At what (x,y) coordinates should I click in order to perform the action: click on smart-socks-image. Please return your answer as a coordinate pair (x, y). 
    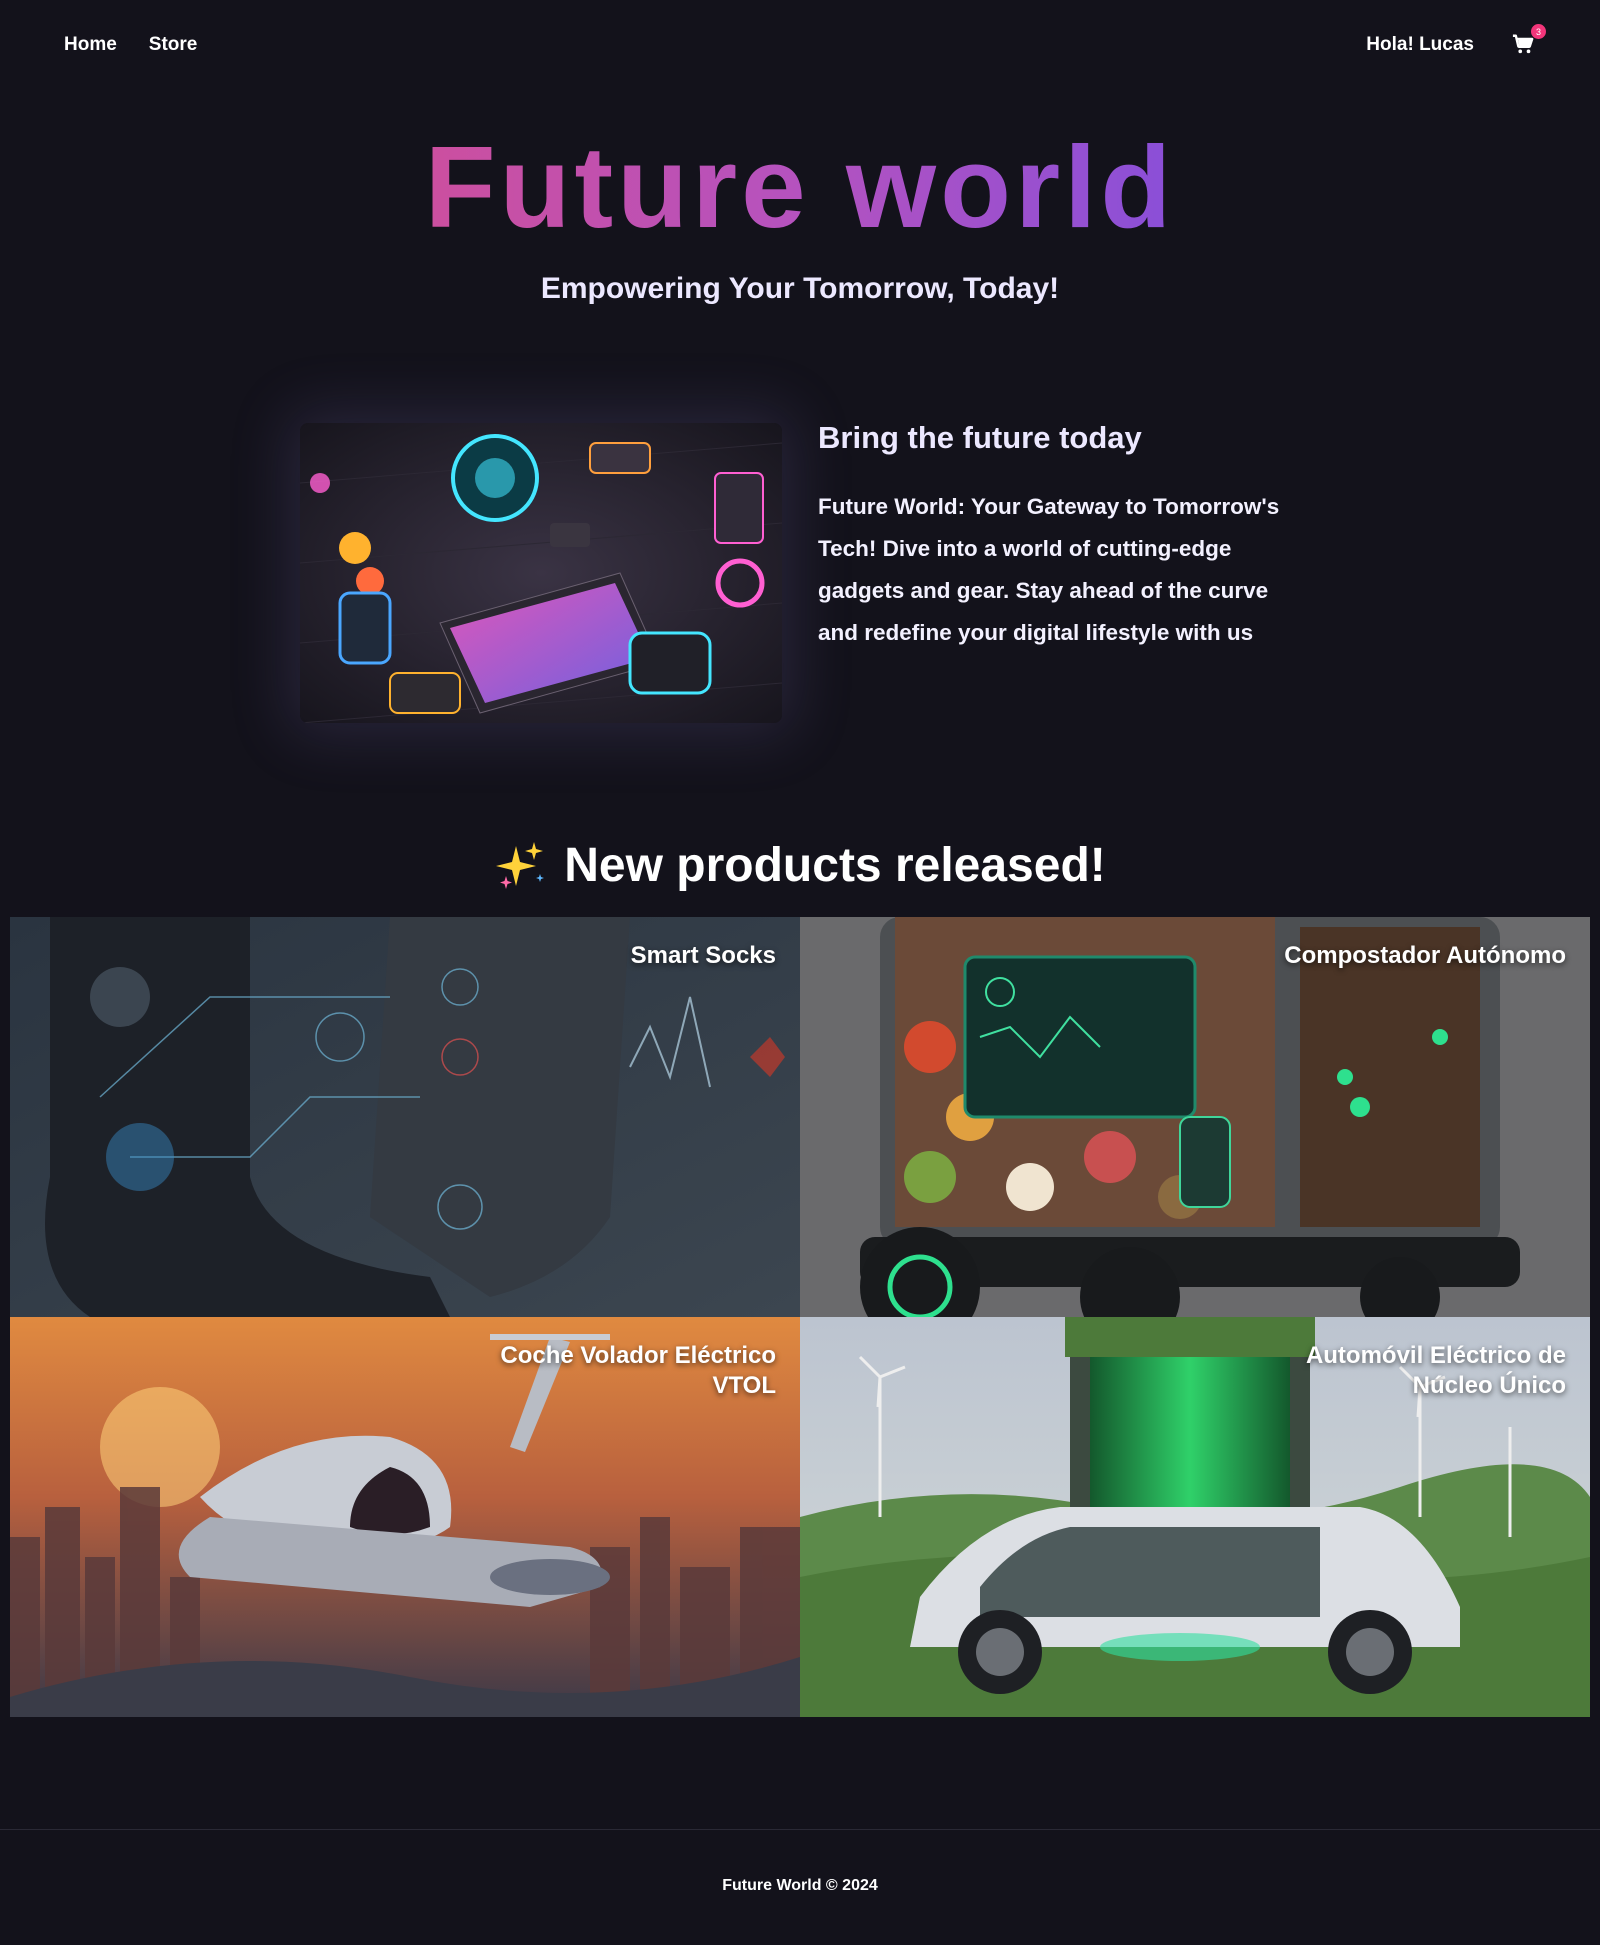
    Looking at the image, I should click on (405, 1117).